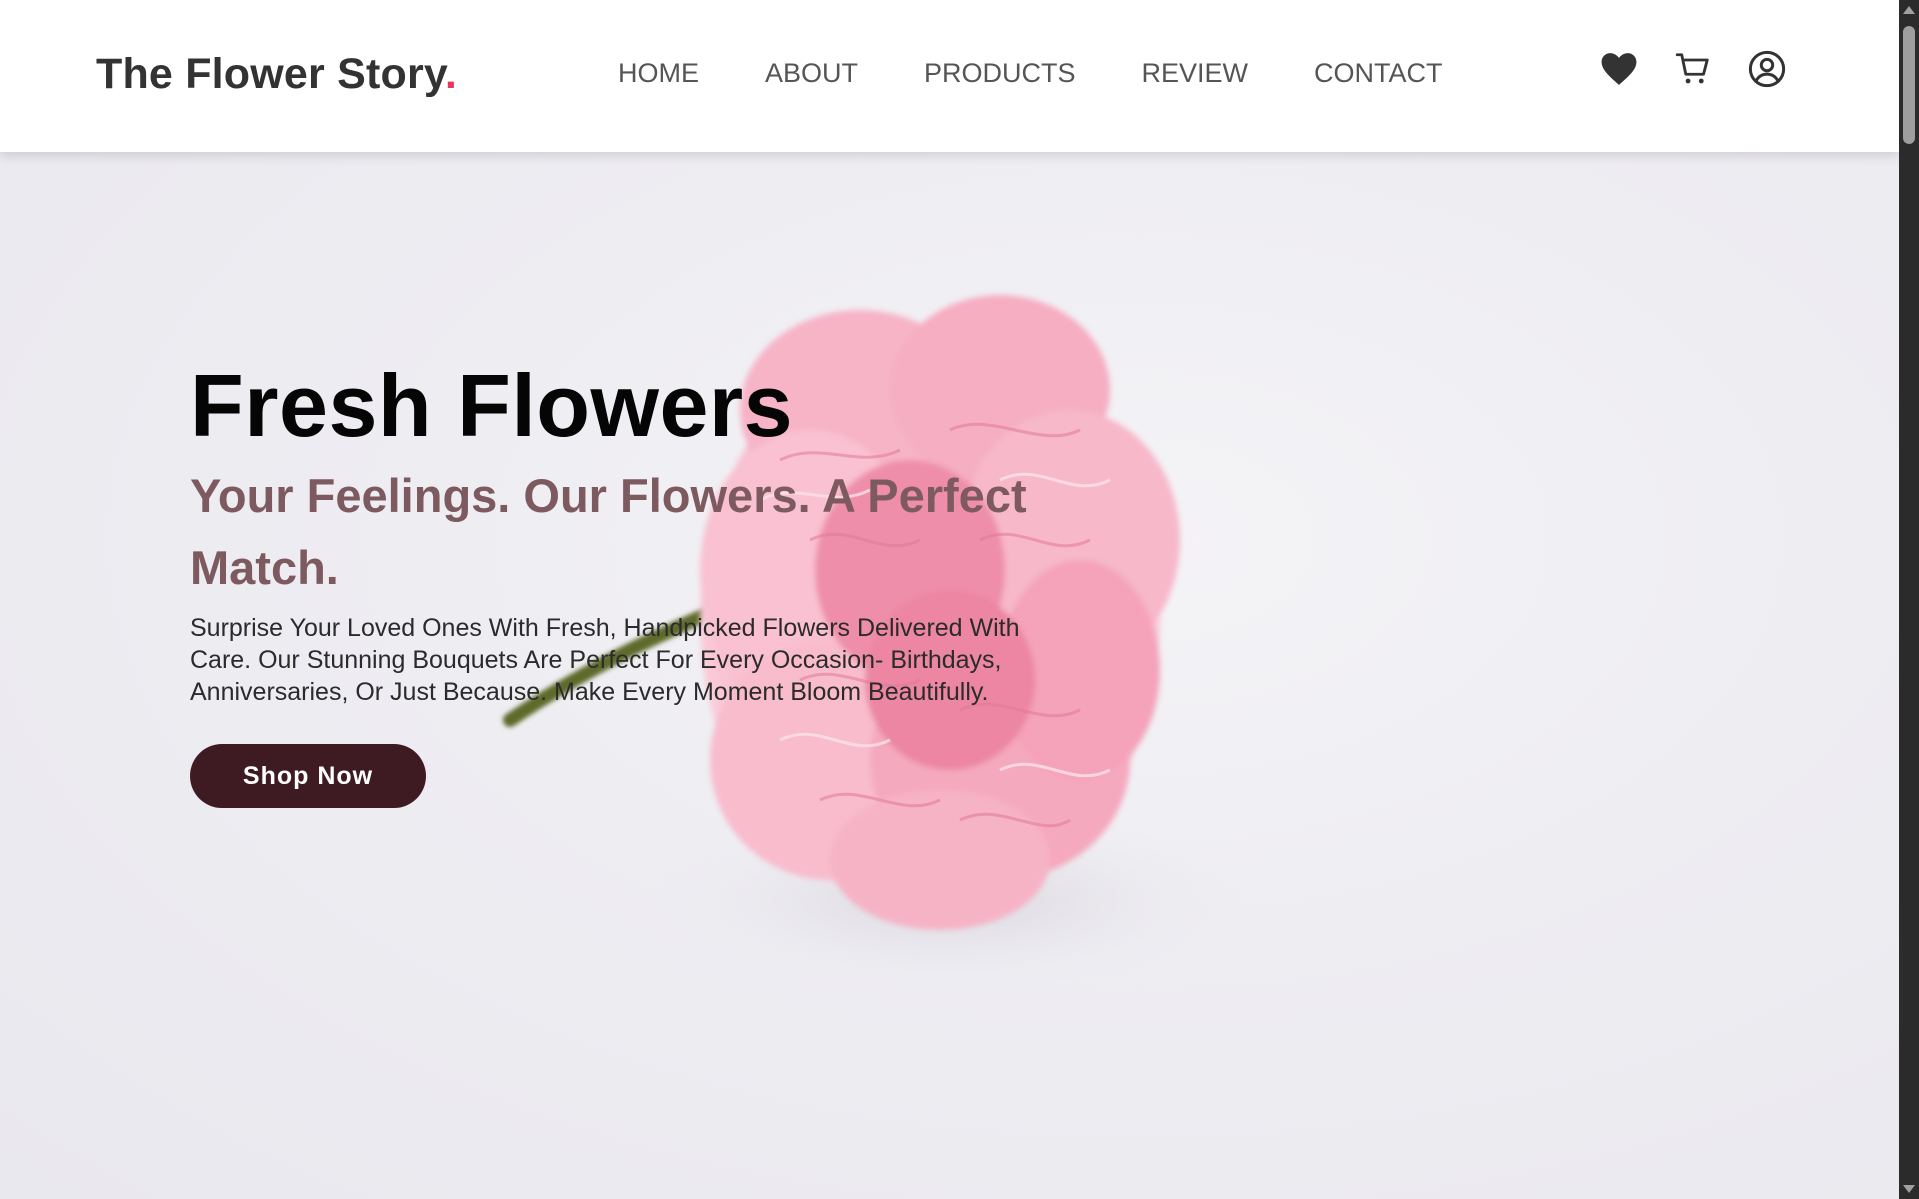 Image resolution: width=1919 pixels, height=1199 pixels. Describe the element at coordinates (1619, 69) in the screenshot. I see `heart-icon` at that location.